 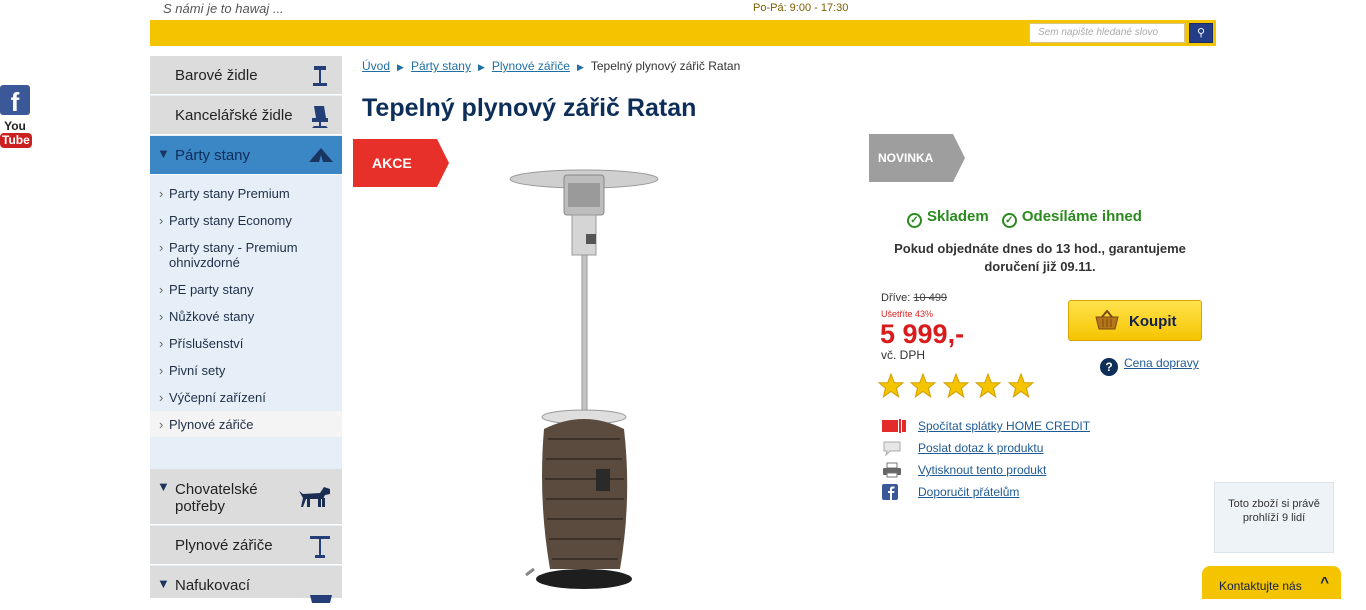 I want to click on home-credit-link: Spočítat splátky HOME CREDIT, so click(x=1004, y=426).